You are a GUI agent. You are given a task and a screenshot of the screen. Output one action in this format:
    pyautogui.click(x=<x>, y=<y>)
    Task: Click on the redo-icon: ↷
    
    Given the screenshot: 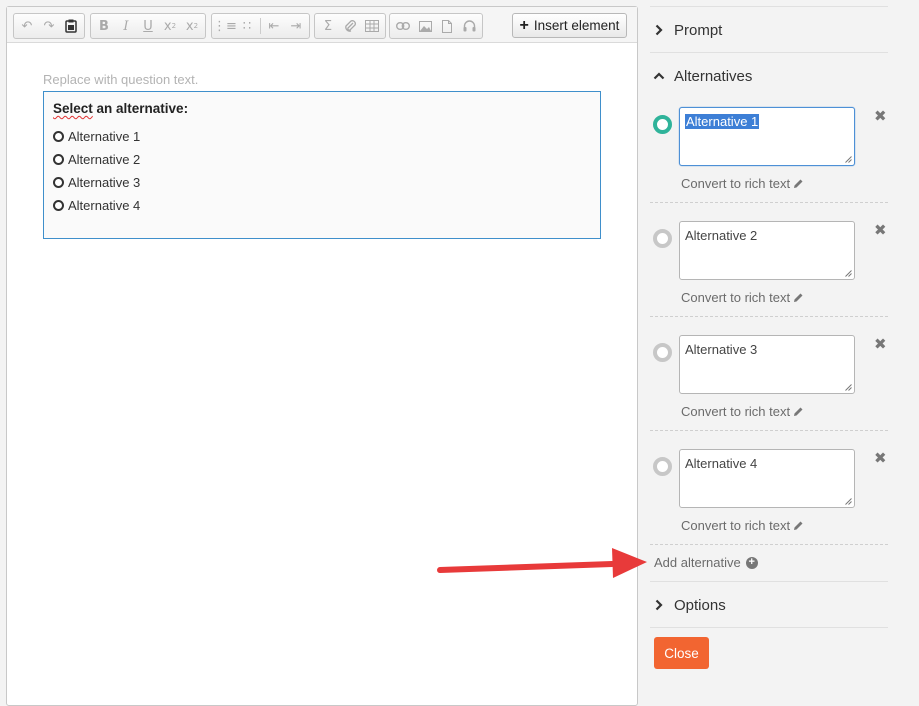 What is the action you would take?
    pyautogui.click(x=49, y=26)
    